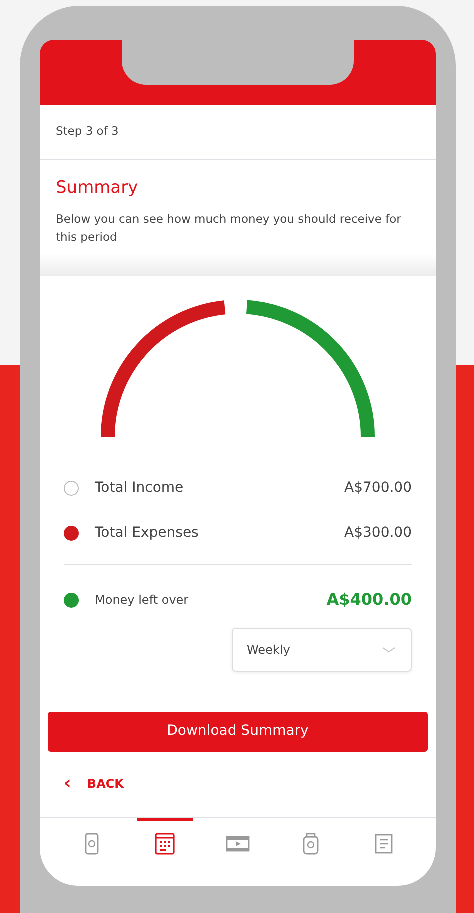  What do you see at coordinates (378, 488) in the screenshot?
I see `amount-value: A$700.00` at bounding box center [378, 488].